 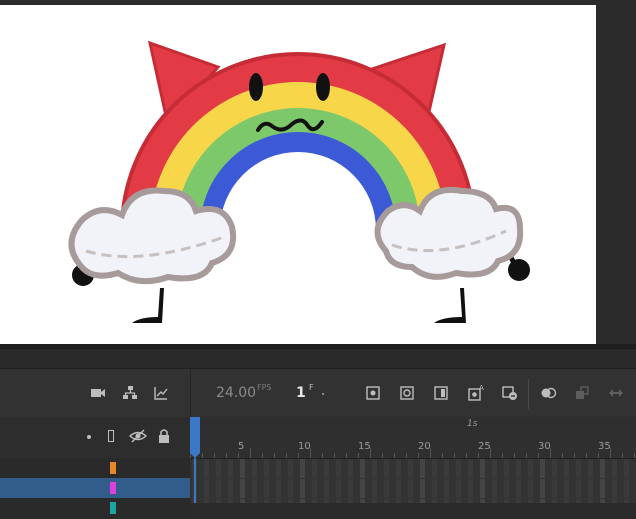 I want to click on graph-icon, so click(x=161, y=393).